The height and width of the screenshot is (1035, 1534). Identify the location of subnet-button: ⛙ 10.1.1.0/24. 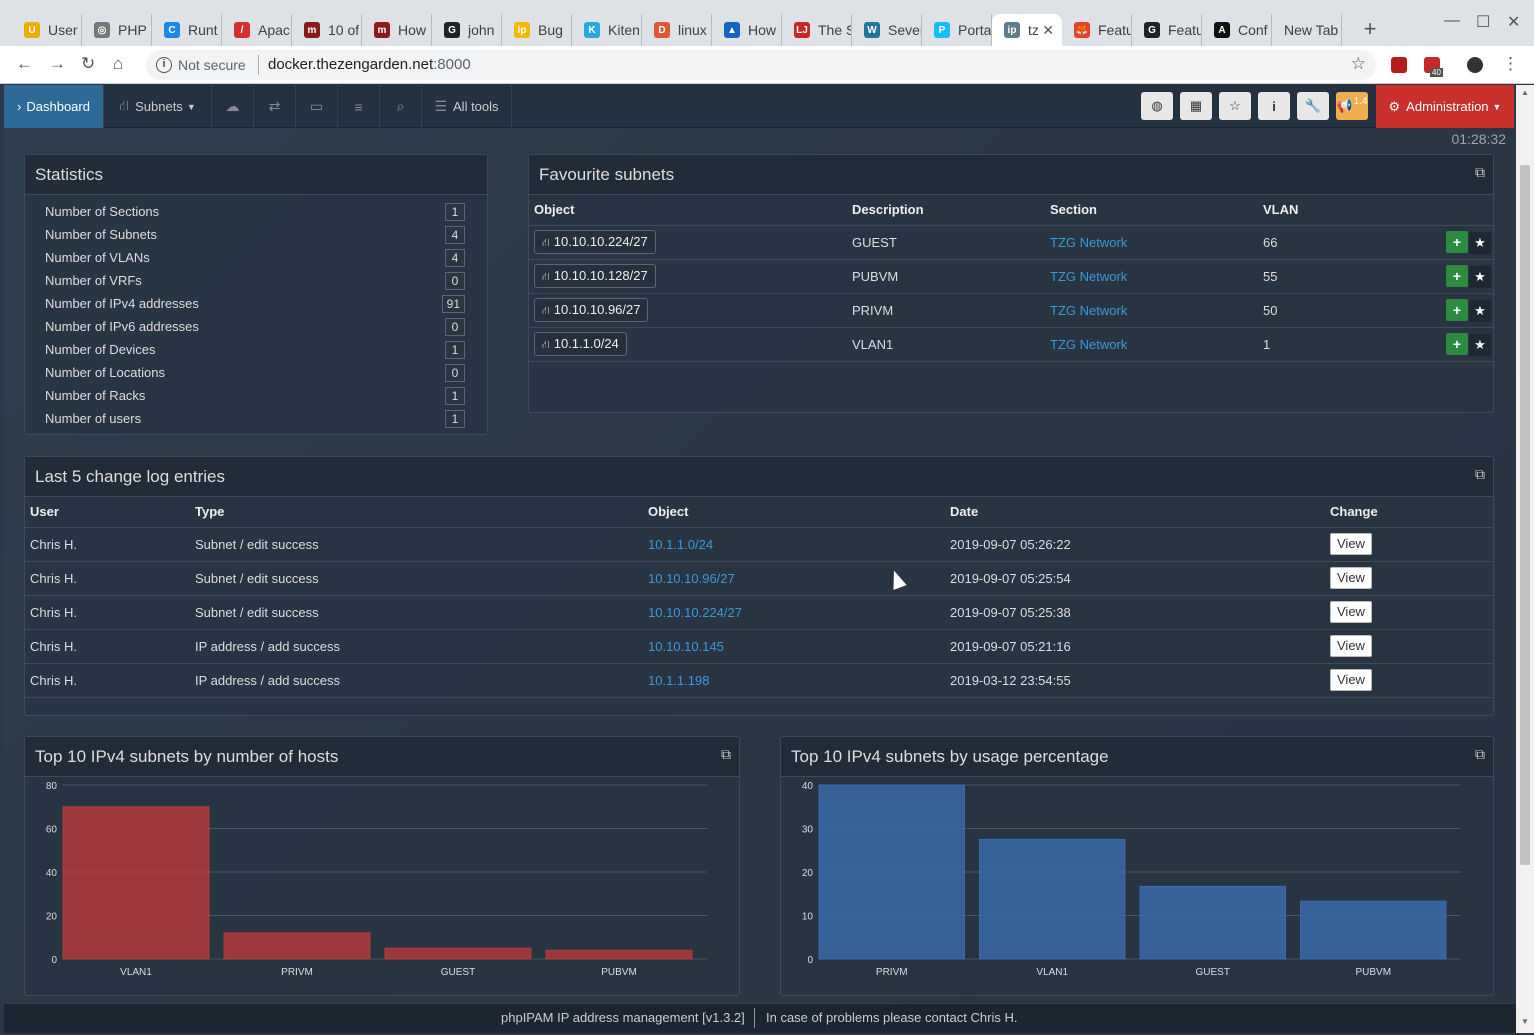
(580, 344).